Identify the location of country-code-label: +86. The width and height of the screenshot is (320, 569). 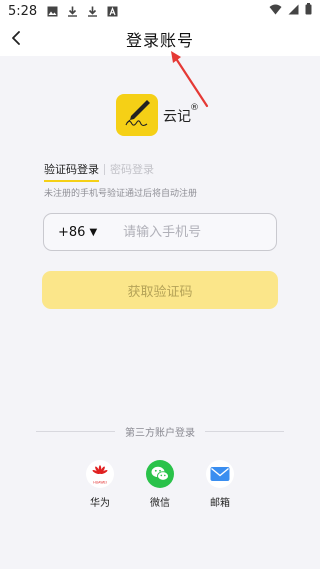
(72, 232).